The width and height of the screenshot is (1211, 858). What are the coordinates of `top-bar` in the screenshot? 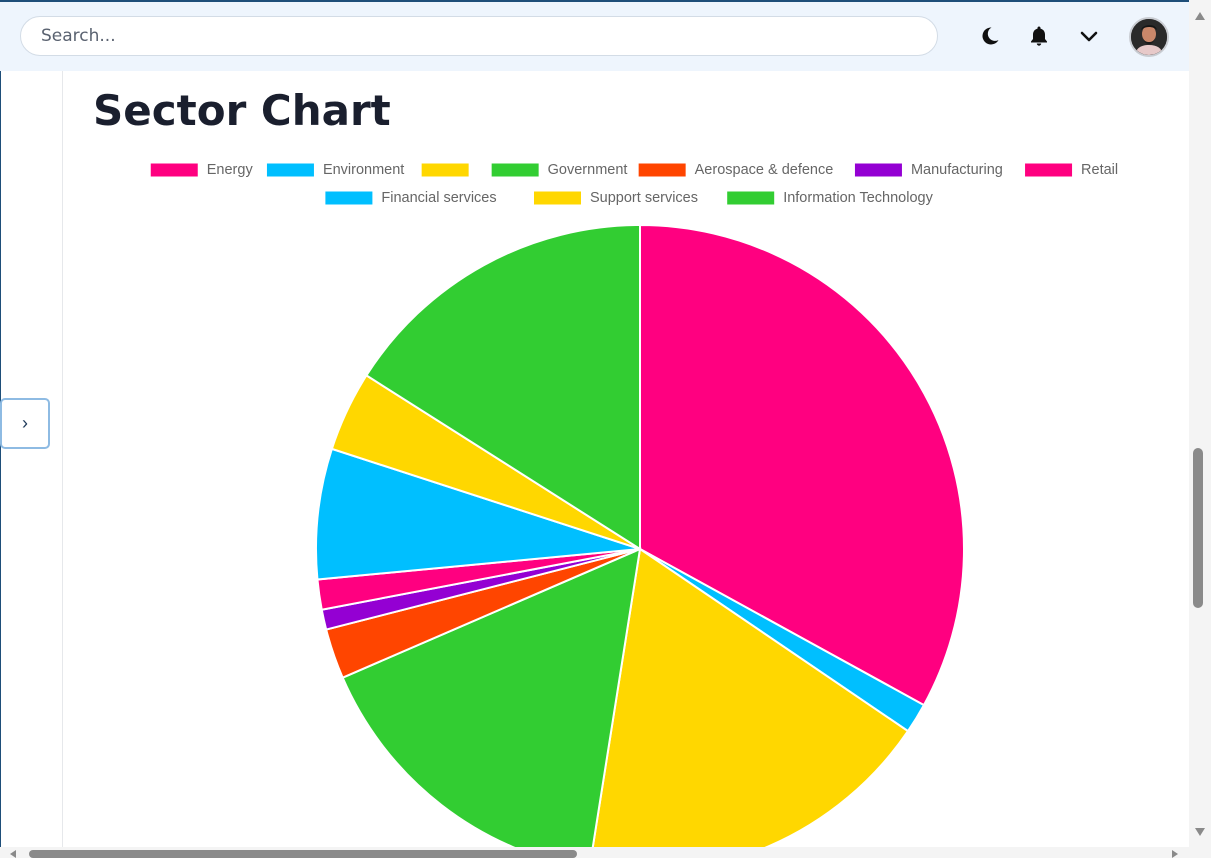 It's located at (594, 36).